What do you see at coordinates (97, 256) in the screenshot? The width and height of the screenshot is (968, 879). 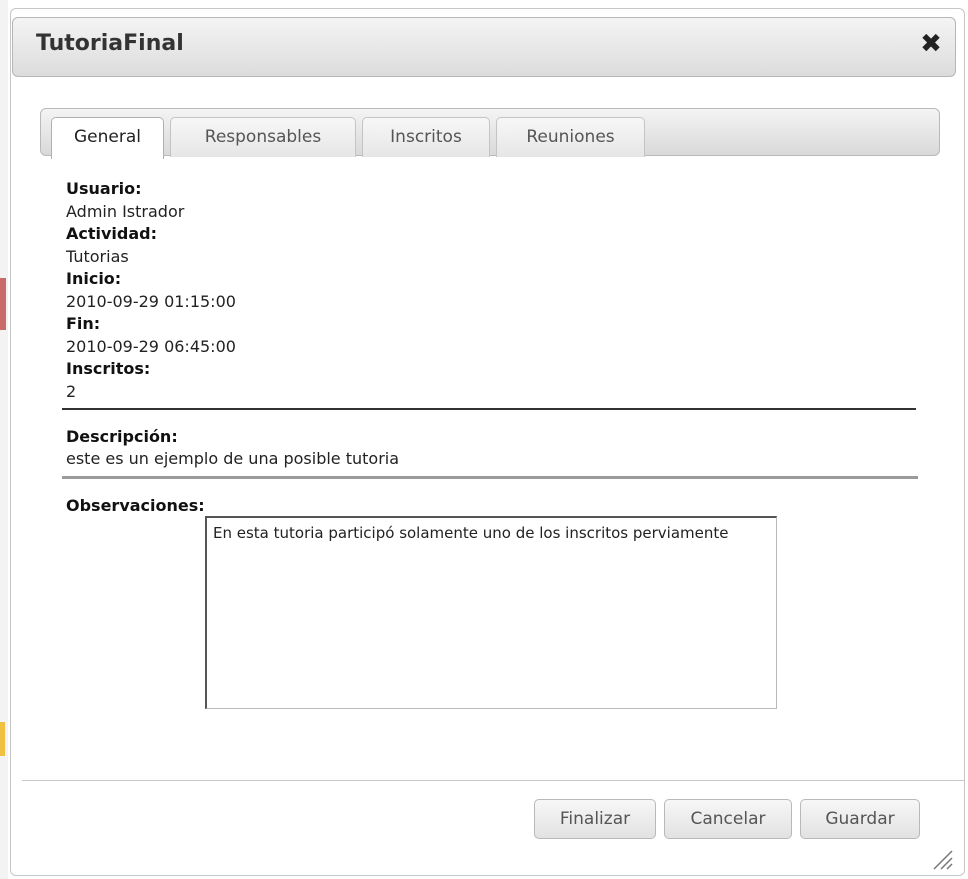 I see `actividad-value: Tutorias` at bounding box center [97, 256].